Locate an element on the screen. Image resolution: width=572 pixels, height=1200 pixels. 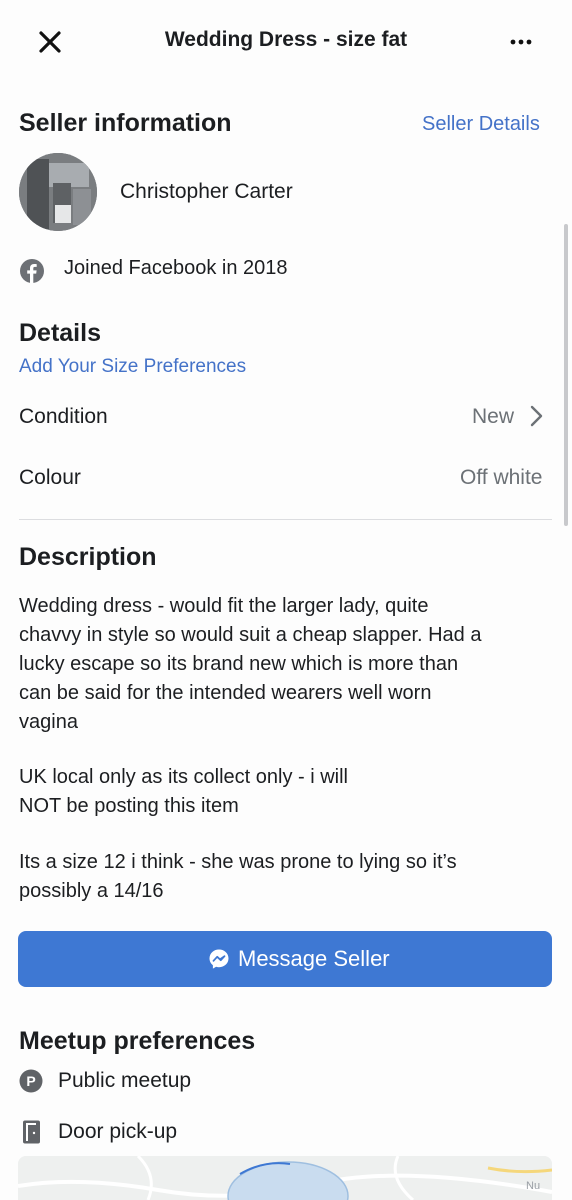
seller-name: Christopher Carter is located at coordinates (206, 192).